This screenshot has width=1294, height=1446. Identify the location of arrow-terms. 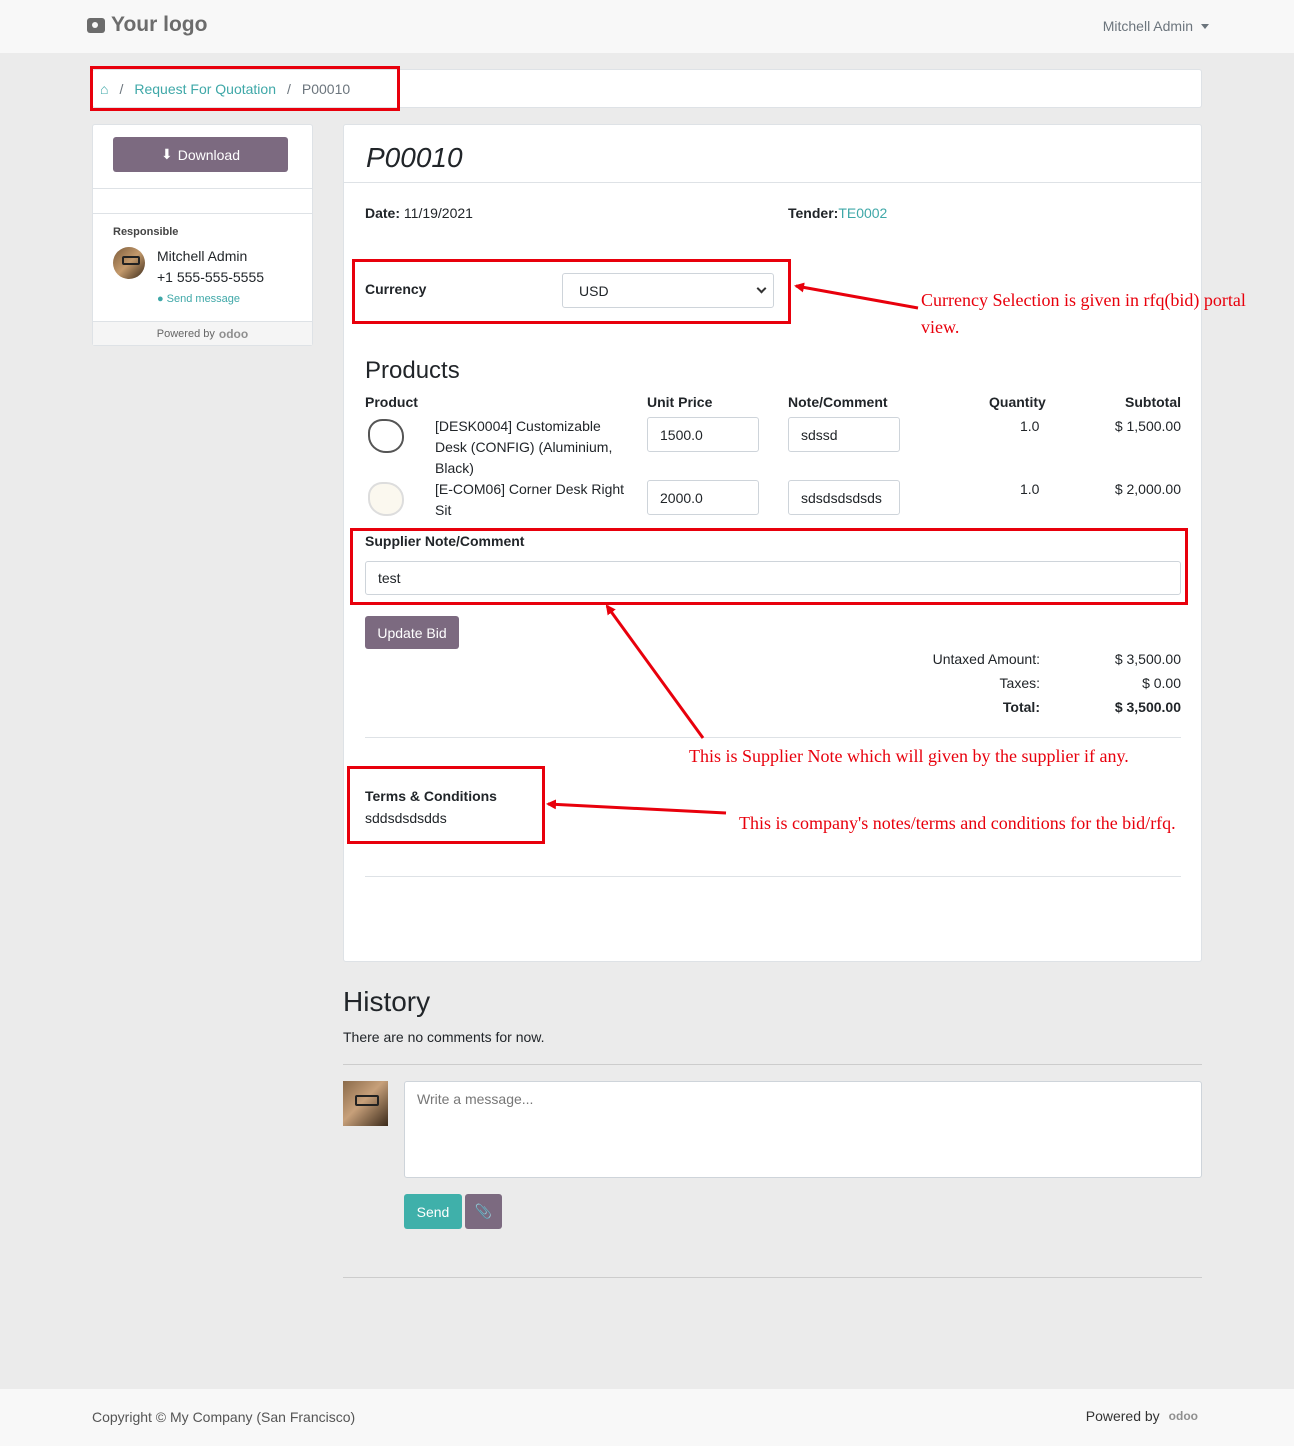
(636, 807).